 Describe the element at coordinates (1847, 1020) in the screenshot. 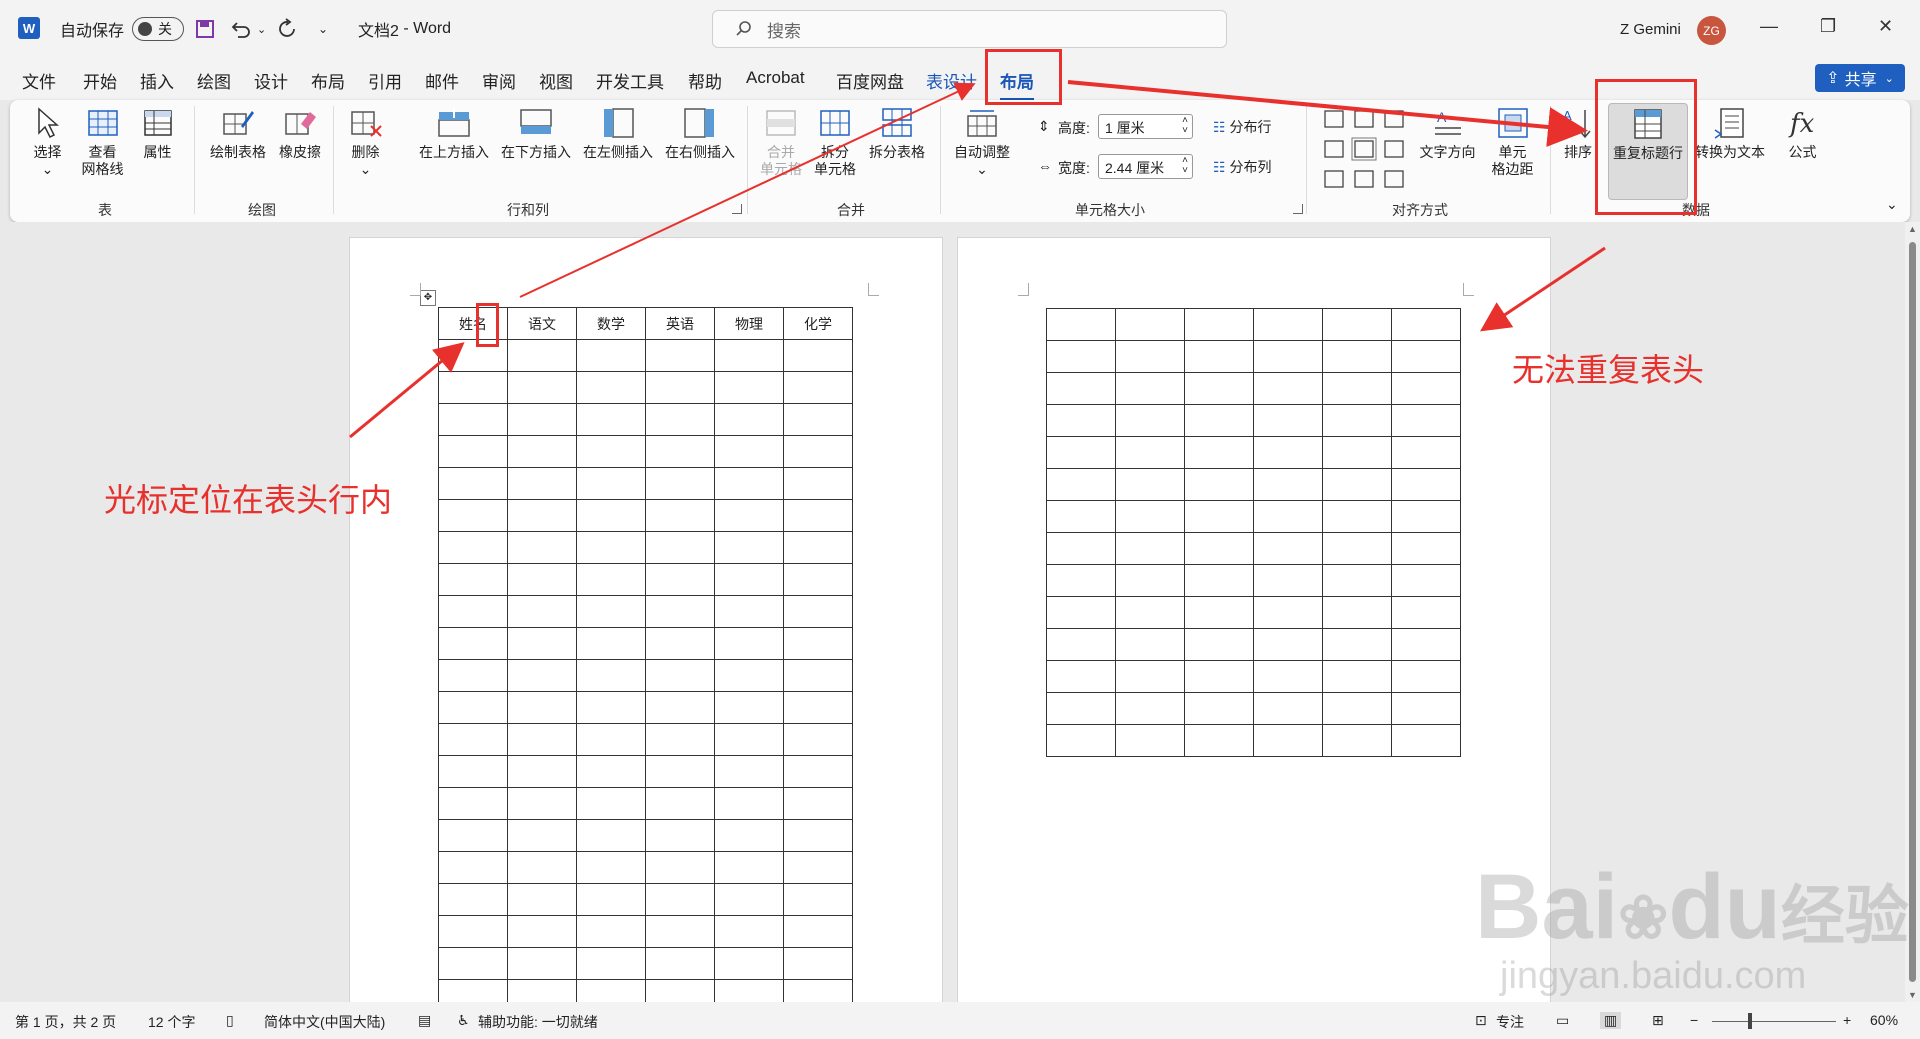

I see `zoom-in-icon: +` at that location.